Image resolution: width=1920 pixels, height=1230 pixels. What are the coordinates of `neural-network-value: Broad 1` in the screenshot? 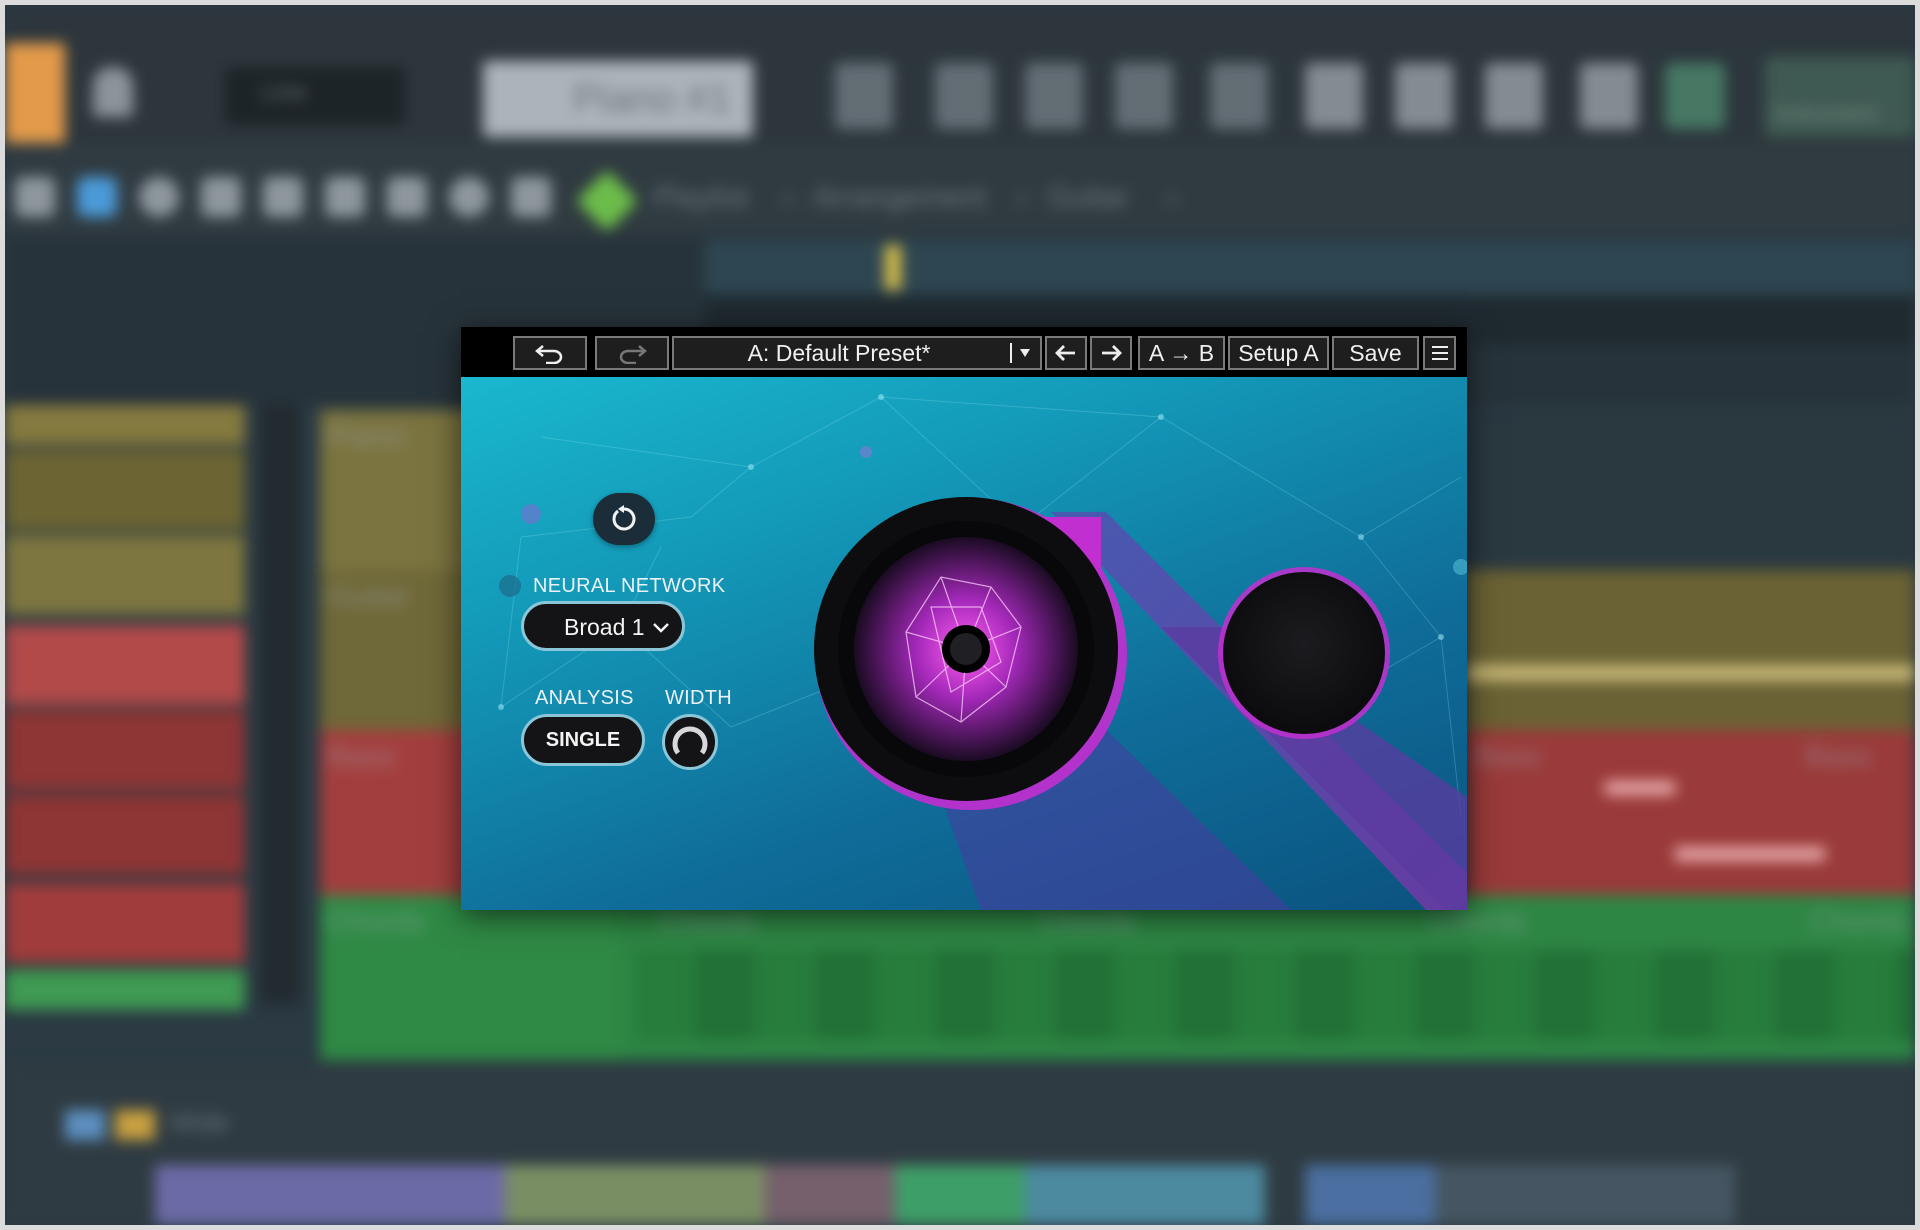 It's located at (604, 627).